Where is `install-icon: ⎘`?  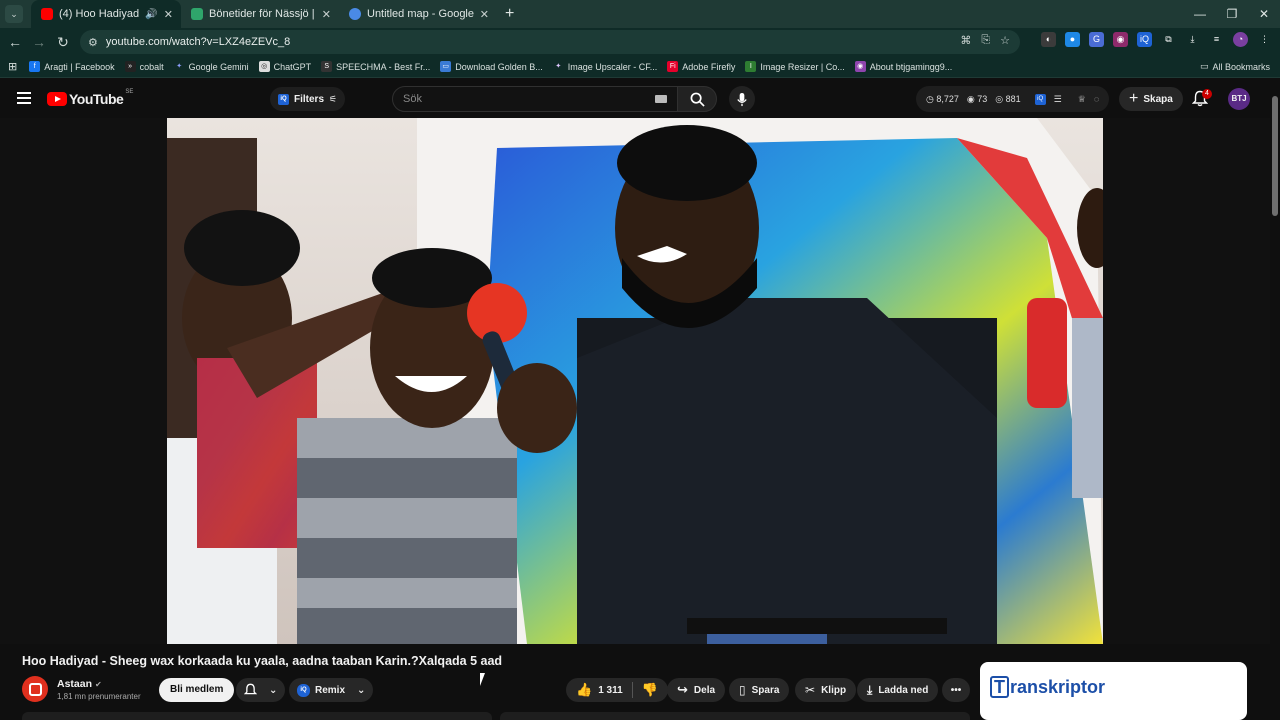
install-icon: ⎘ is located at coordinates (985, 40).